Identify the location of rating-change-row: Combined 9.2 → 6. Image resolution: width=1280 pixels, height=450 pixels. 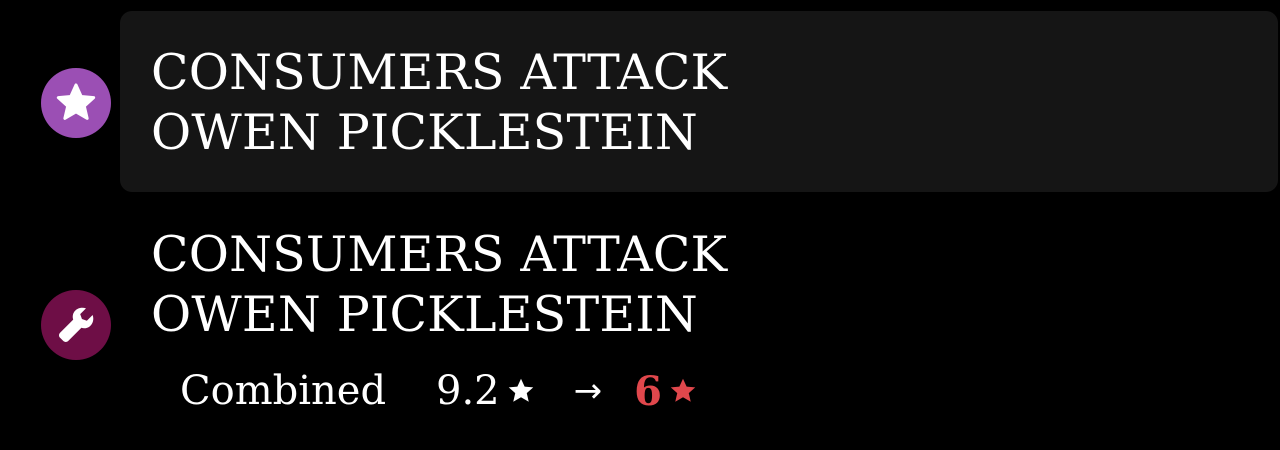
(439, 391).